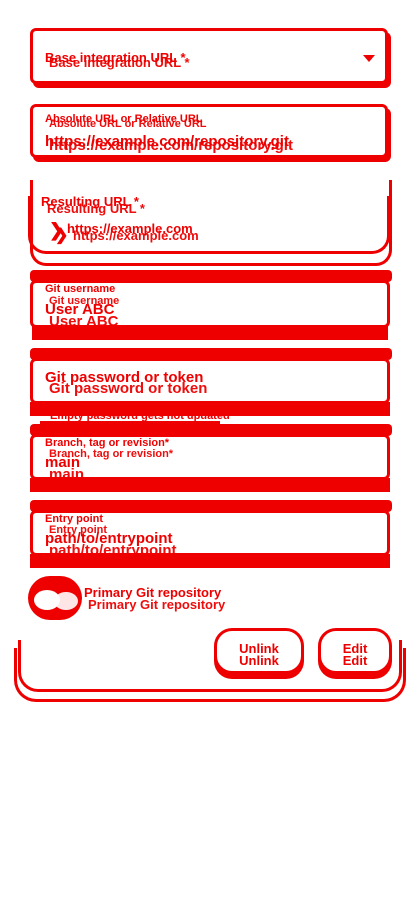  What do you see at coordinates (136, 235) in the screenshot?
I see `resulting-url-value-echo: https://example.com` at bounding box center [136, 235].